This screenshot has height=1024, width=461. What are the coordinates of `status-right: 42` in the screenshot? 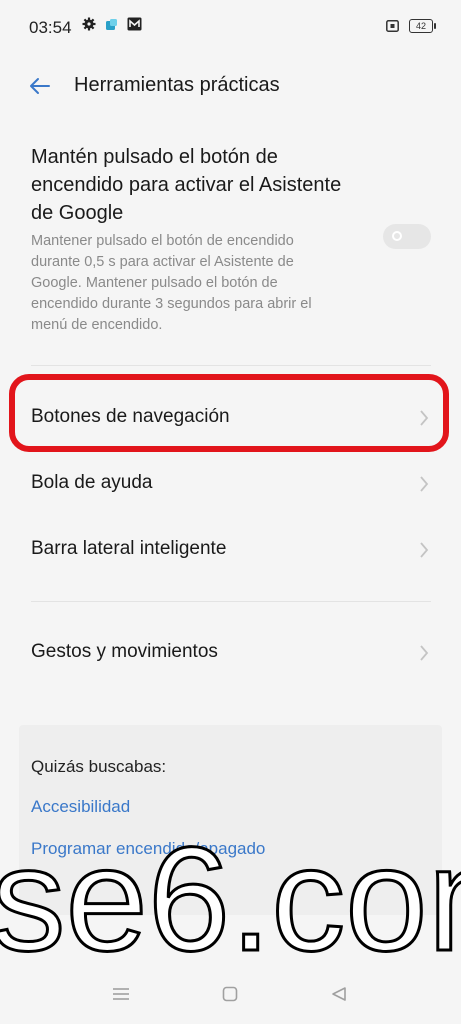 It's located at (411, 26).